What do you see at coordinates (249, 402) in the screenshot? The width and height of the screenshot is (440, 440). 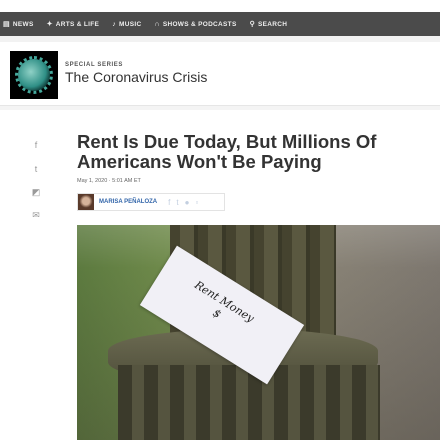 I see `post-base` at bounding box center [249, 402].